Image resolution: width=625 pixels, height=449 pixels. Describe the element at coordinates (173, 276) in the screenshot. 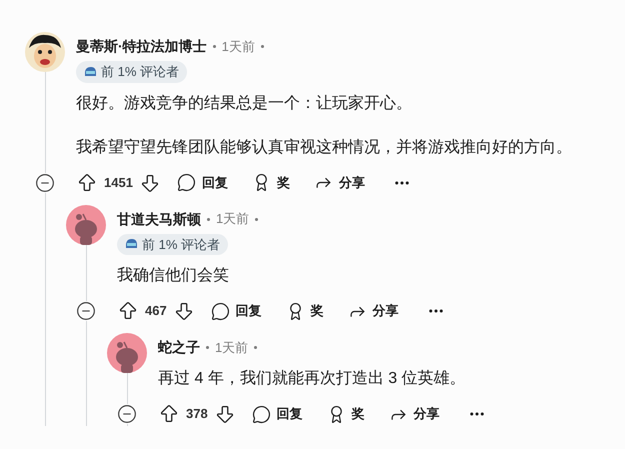

I see `comment-text: 我确信他们会笑` at that location.